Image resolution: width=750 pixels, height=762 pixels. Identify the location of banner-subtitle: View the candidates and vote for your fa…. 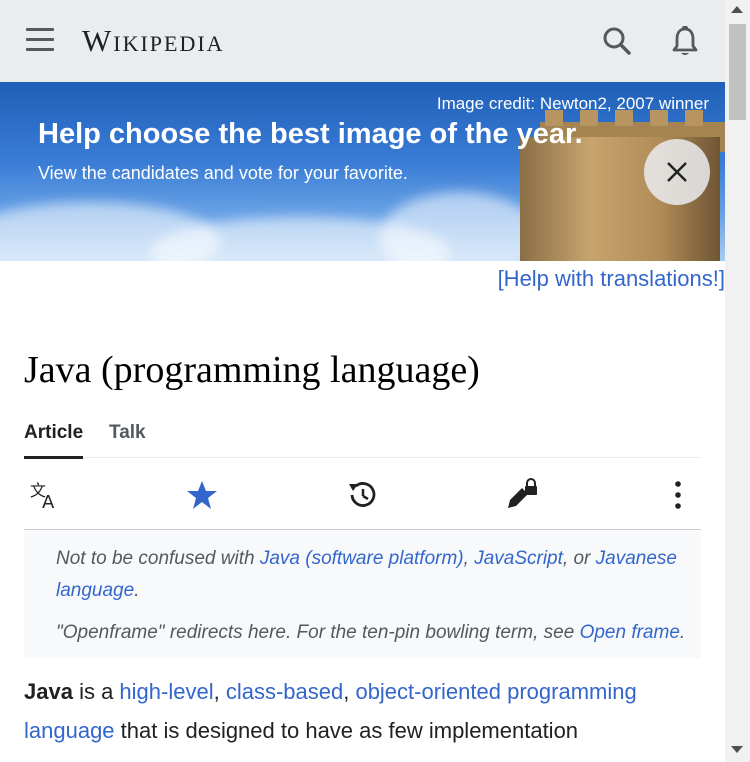
(223, 173).